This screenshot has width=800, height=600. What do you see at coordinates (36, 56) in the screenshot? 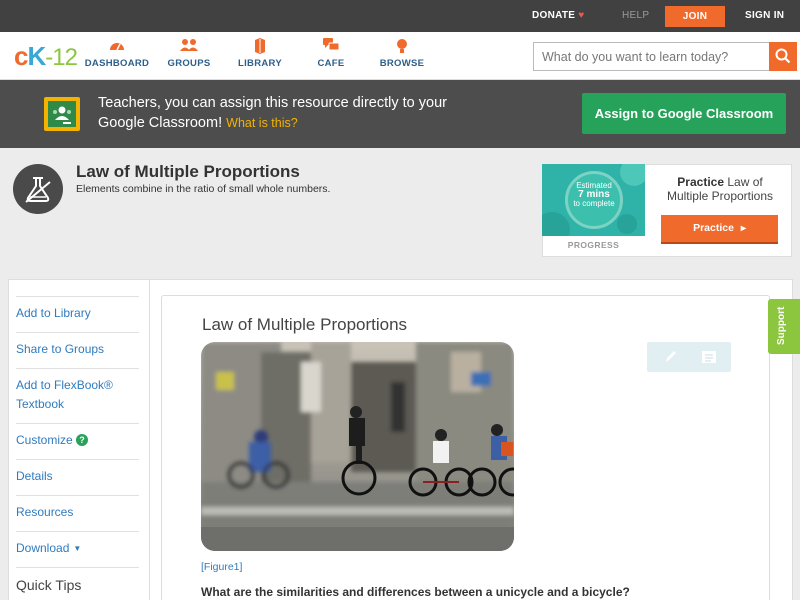
I see `logo-k: K` at bounding box center [36, 56].